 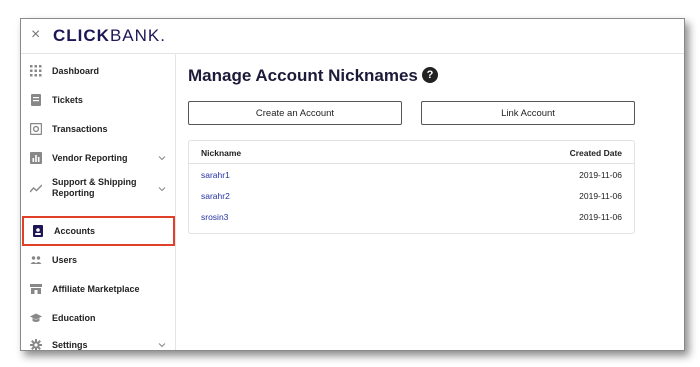 What do you see at coordinates (75, 231) in the screenshot?
I see `sidebar-item-label: Accounts` at bounding box center [75, 231].